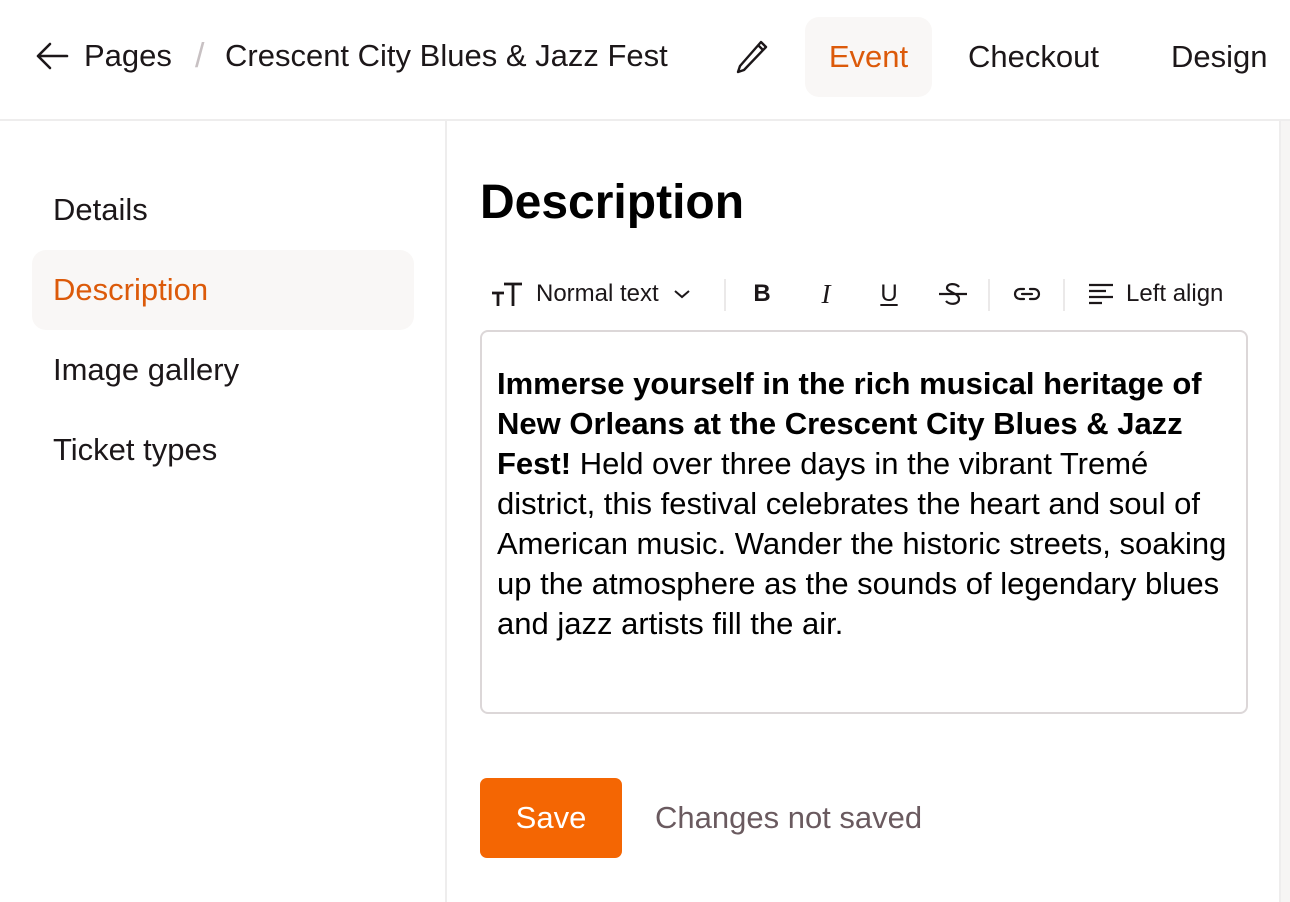 This screenshot has width=1290, height=902. I want to click on save-button: Save, so click(551, 818).